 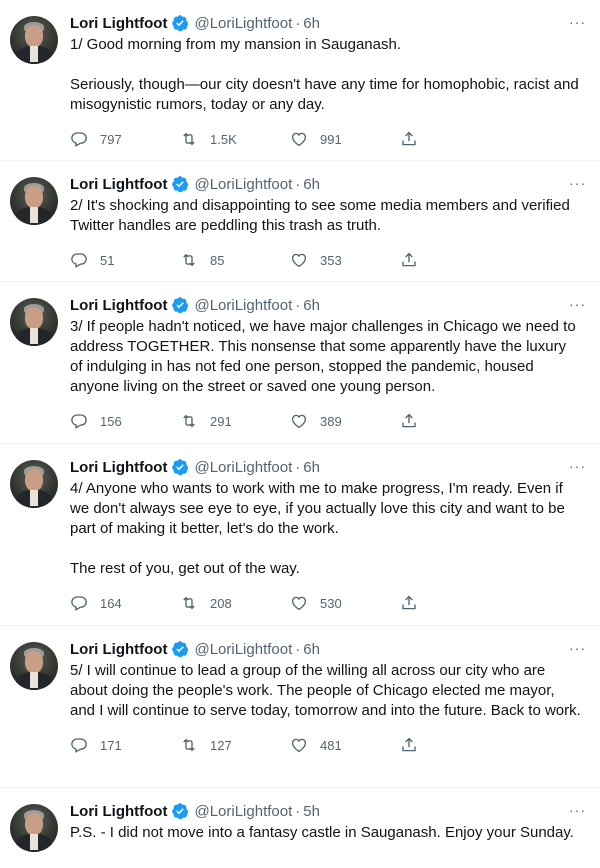 I want to click on retweet-button: 208, so click(x=235, y=603).